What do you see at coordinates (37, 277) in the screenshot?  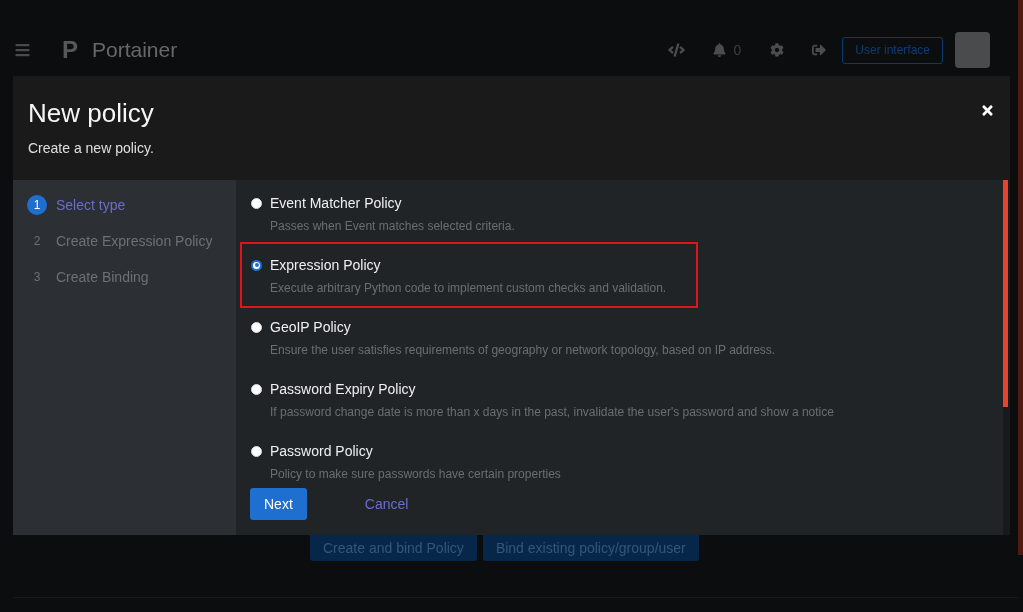 I see `step-number: 3` at bounding box center [37, 277].